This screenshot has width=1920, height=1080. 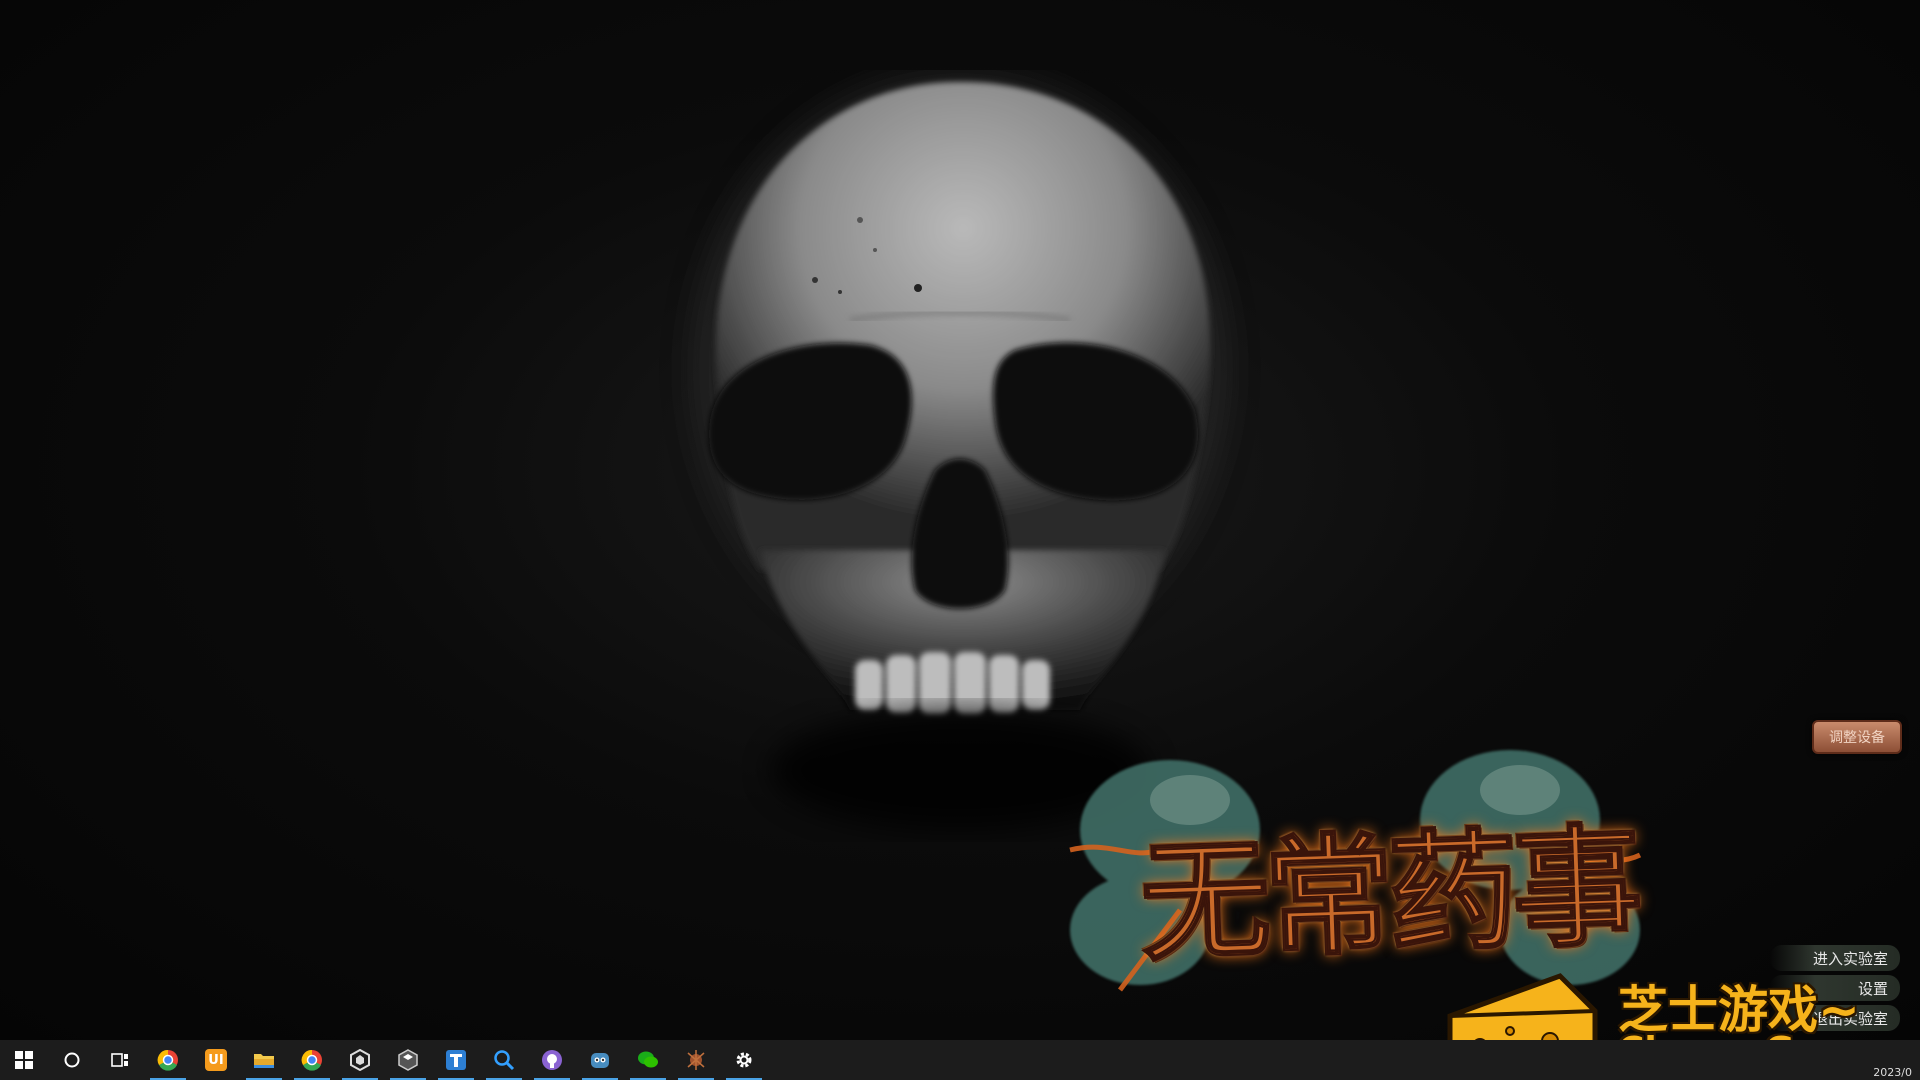 I want to click on taskbar-app-wechat, so click(x=648, y=1060).